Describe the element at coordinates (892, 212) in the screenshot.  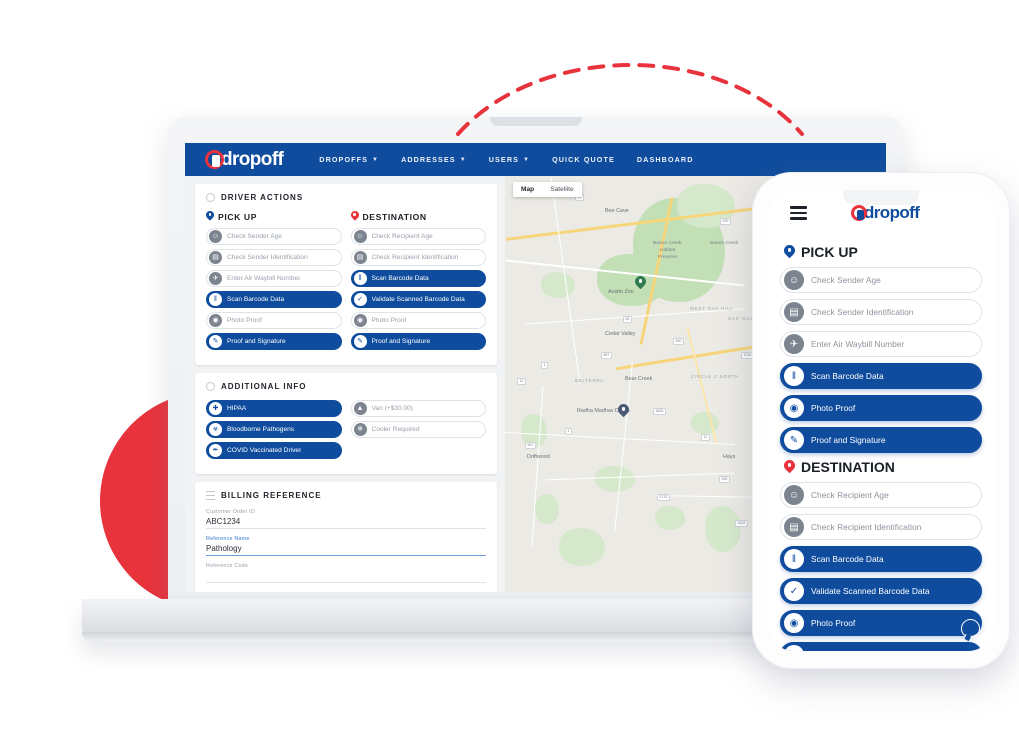
I see `phone-dropoff-logo-text: dropoff` at that location.